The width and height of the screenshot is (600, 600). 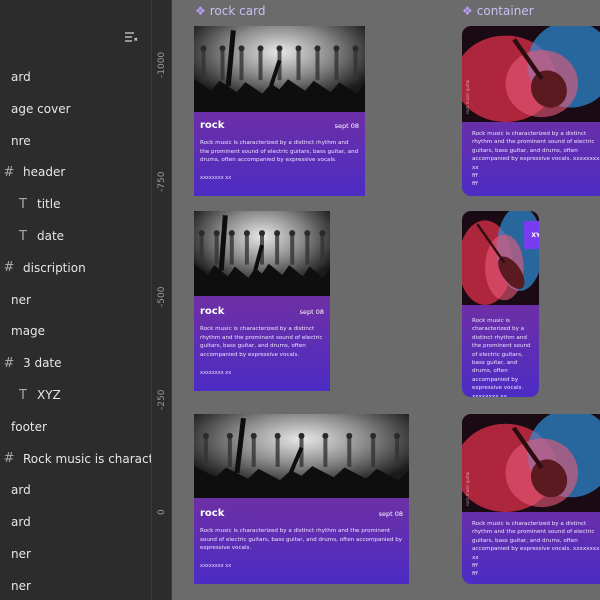 I want to click on layer-row: # header, so click(x=34, y=172).